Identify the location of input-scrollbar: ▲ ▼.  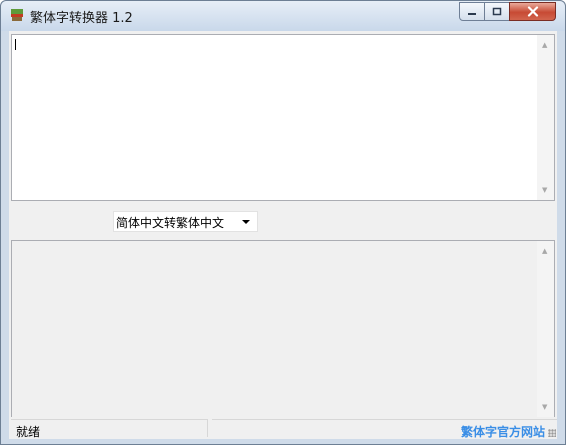
(545, 117).